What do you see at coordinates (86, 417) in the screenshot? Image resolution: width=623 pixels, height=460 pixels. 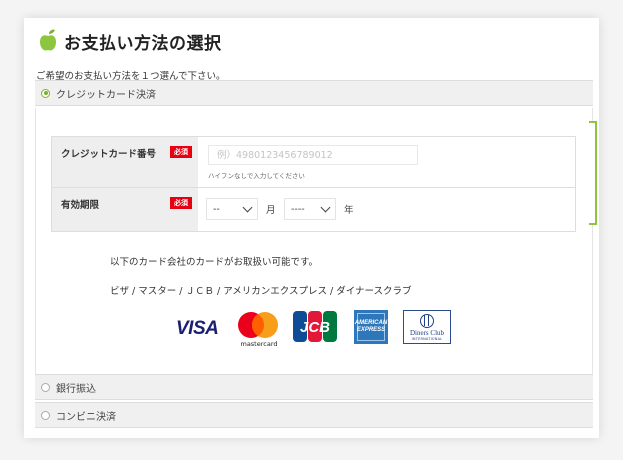 I see `method-label-convenience-store: コンビニ決済` at bounding box center [86, 417].